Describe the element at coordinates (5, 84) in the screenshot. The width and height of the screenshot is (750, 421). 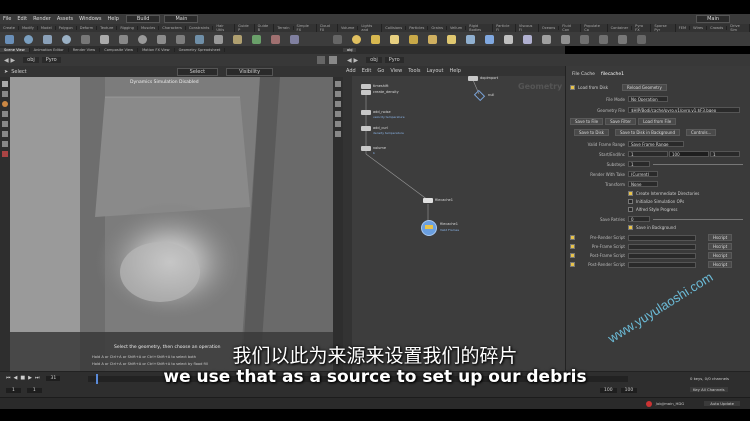
I see `select-icon` at that location.